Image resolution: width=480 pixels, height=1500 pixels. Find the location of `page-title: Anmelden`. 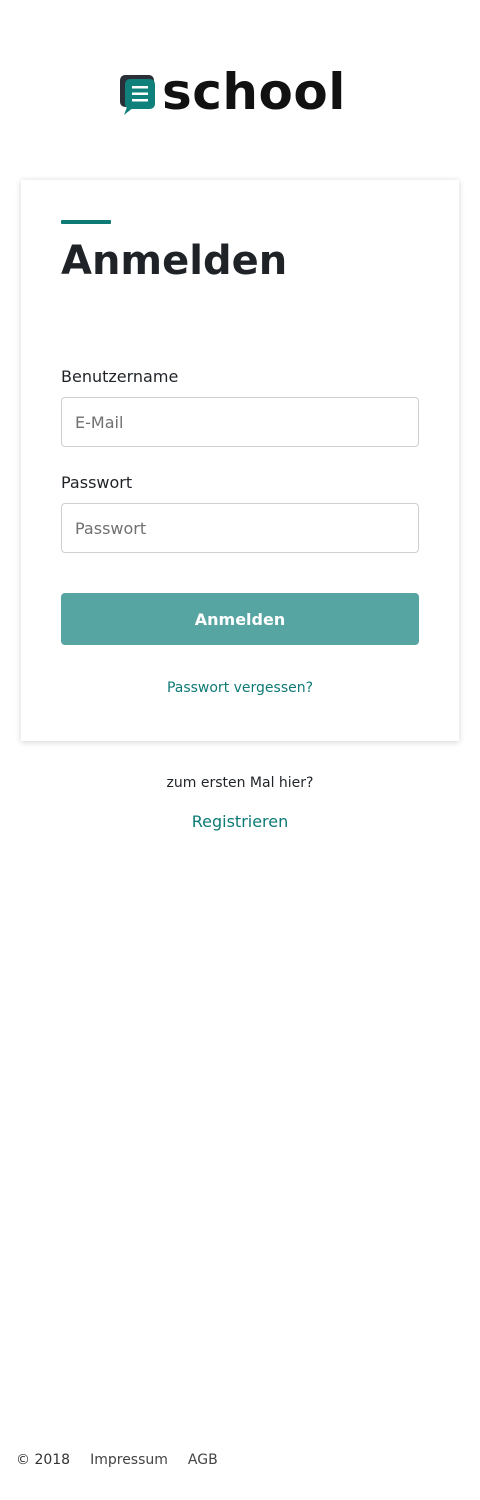

page-title: Anmelden is located at coordinates (174, 261).